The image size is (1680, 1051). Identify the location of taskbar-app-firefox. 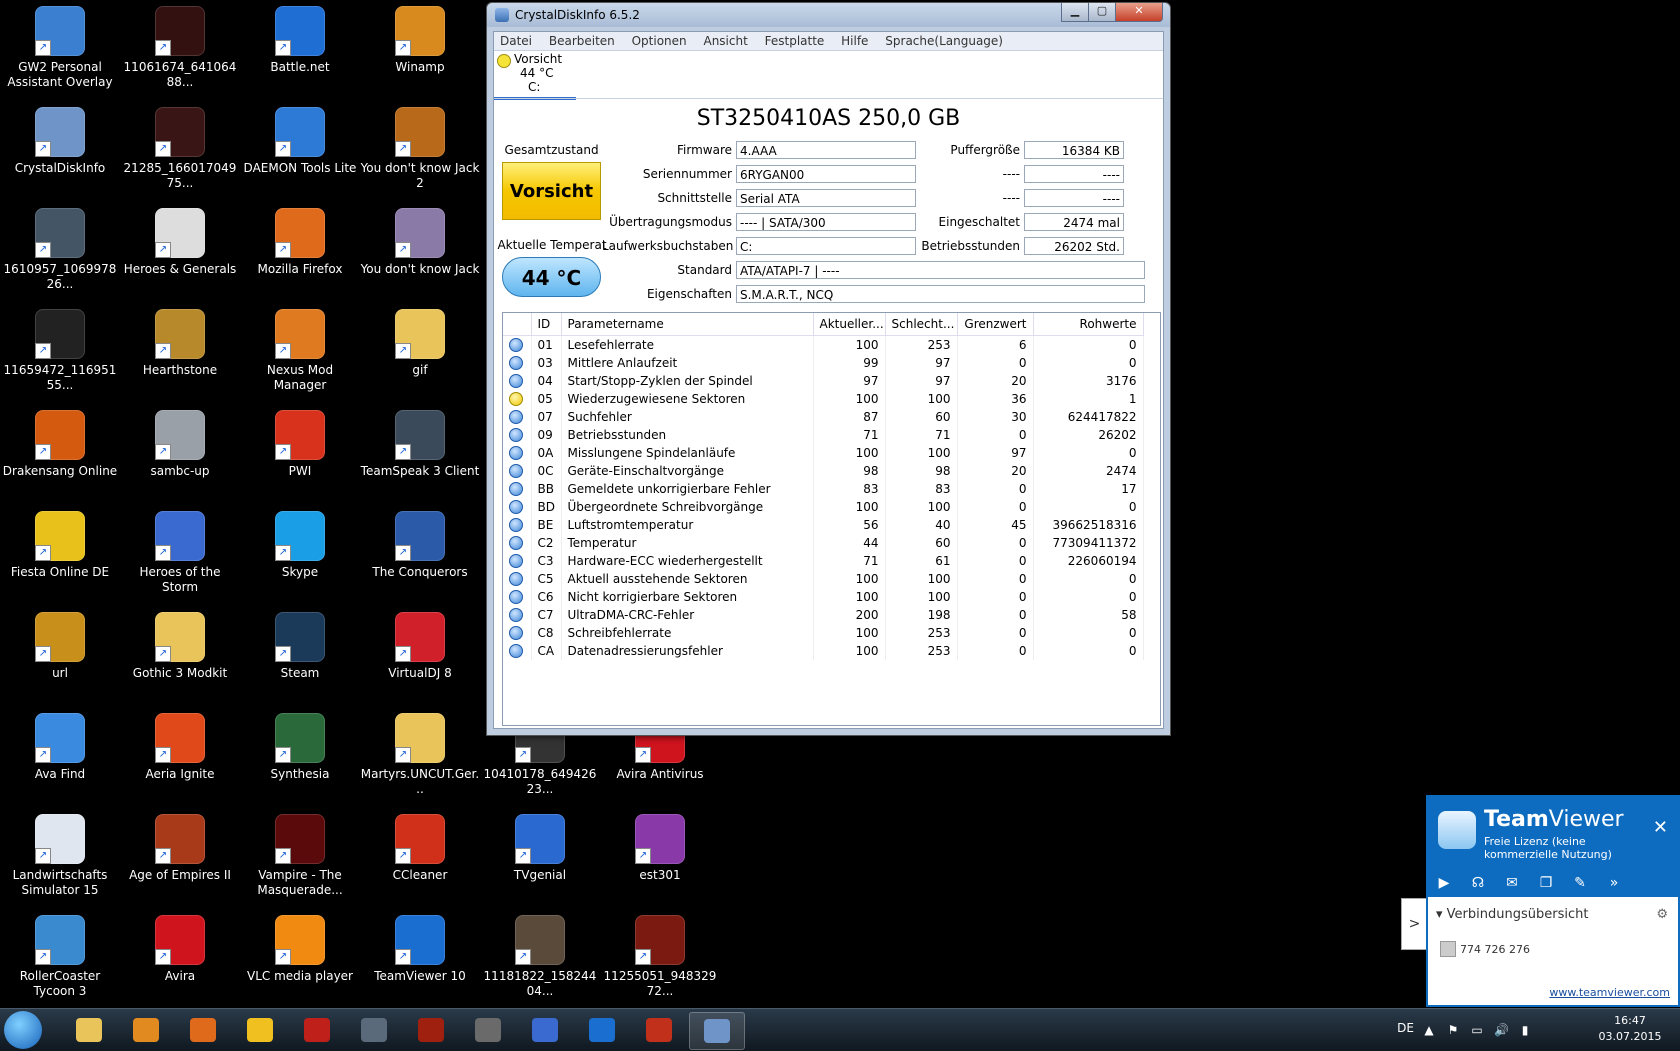
(203, 1030).